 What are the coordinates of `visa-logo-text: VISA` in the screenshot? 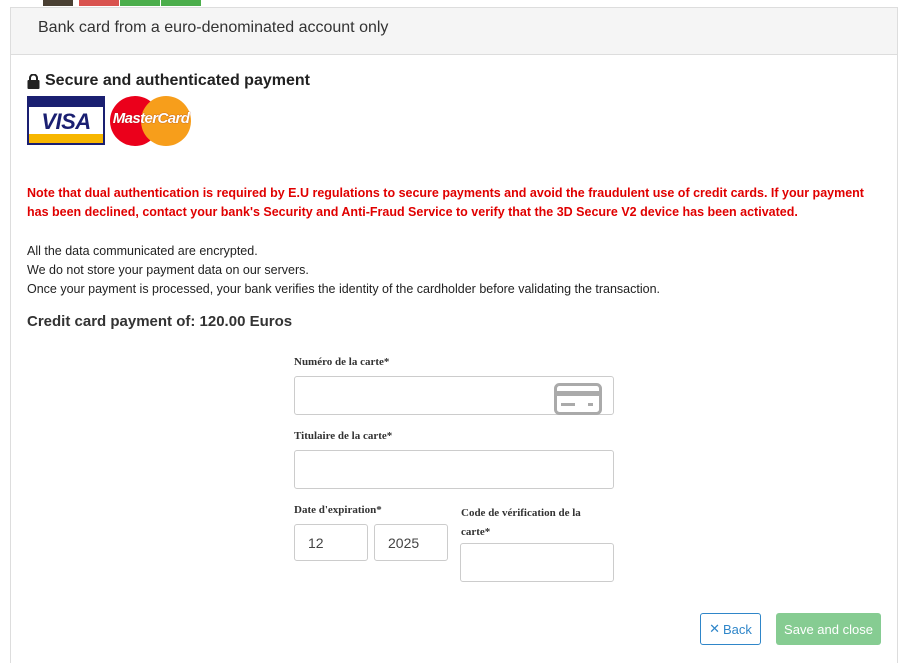 It's located at (66, 121).